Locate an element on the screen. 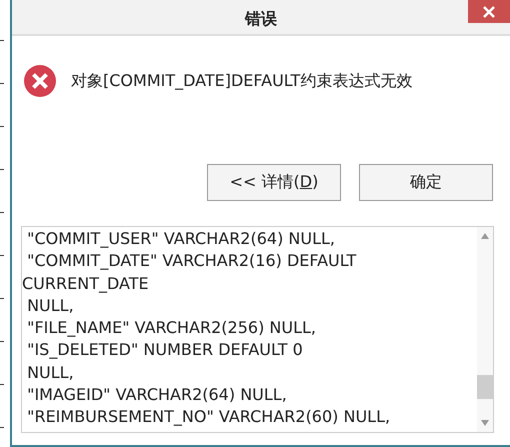 The image size is (510, 447). details-line: "IS_DELETED" NUMBER DEFAULT 0 is located at coordinates (165, 350).